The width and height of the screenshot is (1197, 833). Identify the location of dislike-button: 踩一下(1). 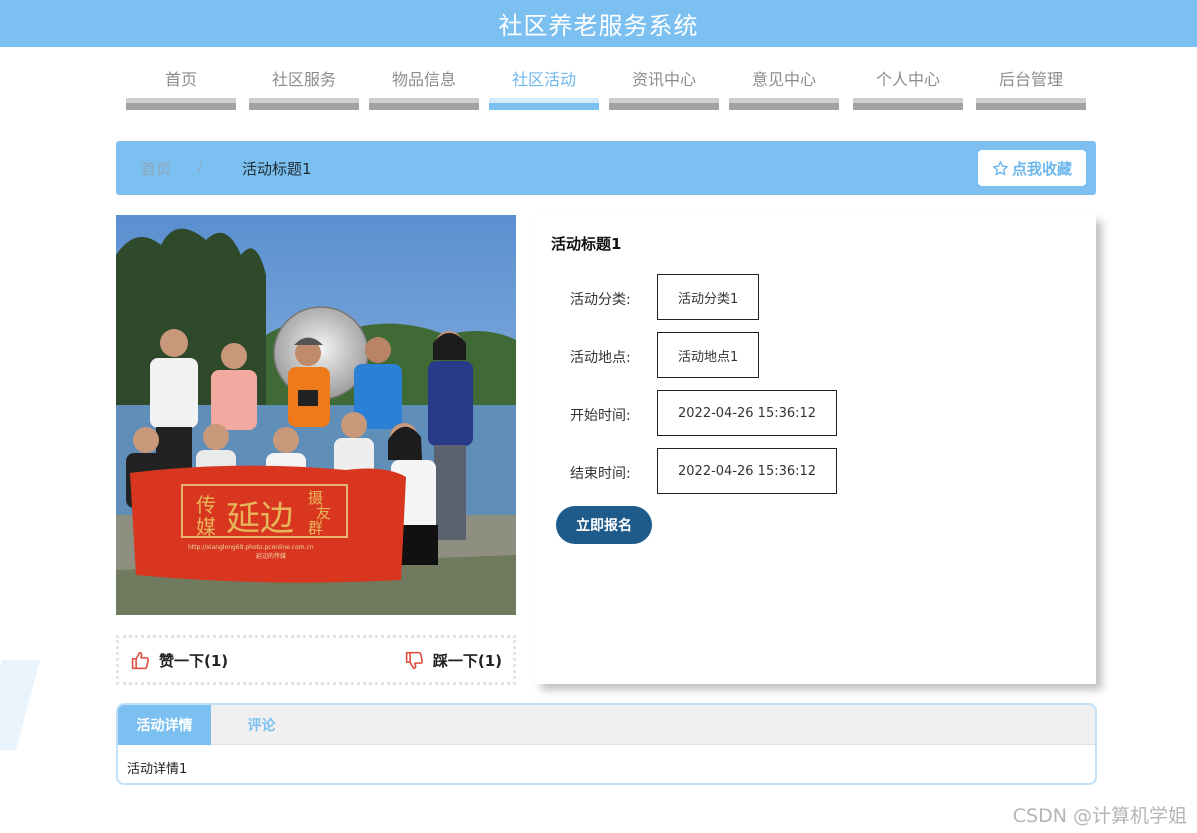
(453, 660).